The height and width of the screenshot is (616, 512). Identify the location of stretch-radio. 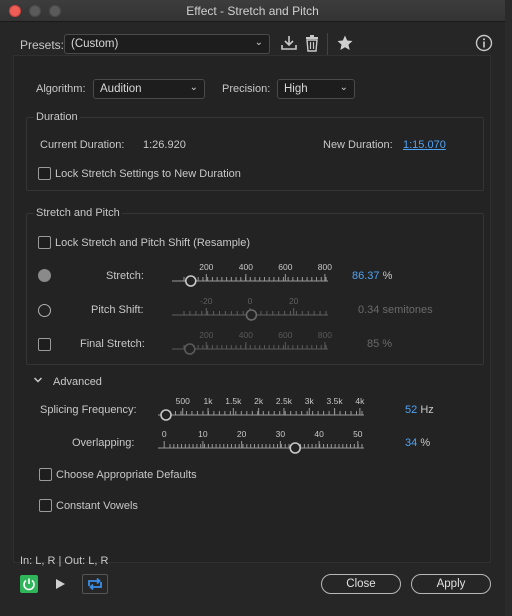
(44, 275).